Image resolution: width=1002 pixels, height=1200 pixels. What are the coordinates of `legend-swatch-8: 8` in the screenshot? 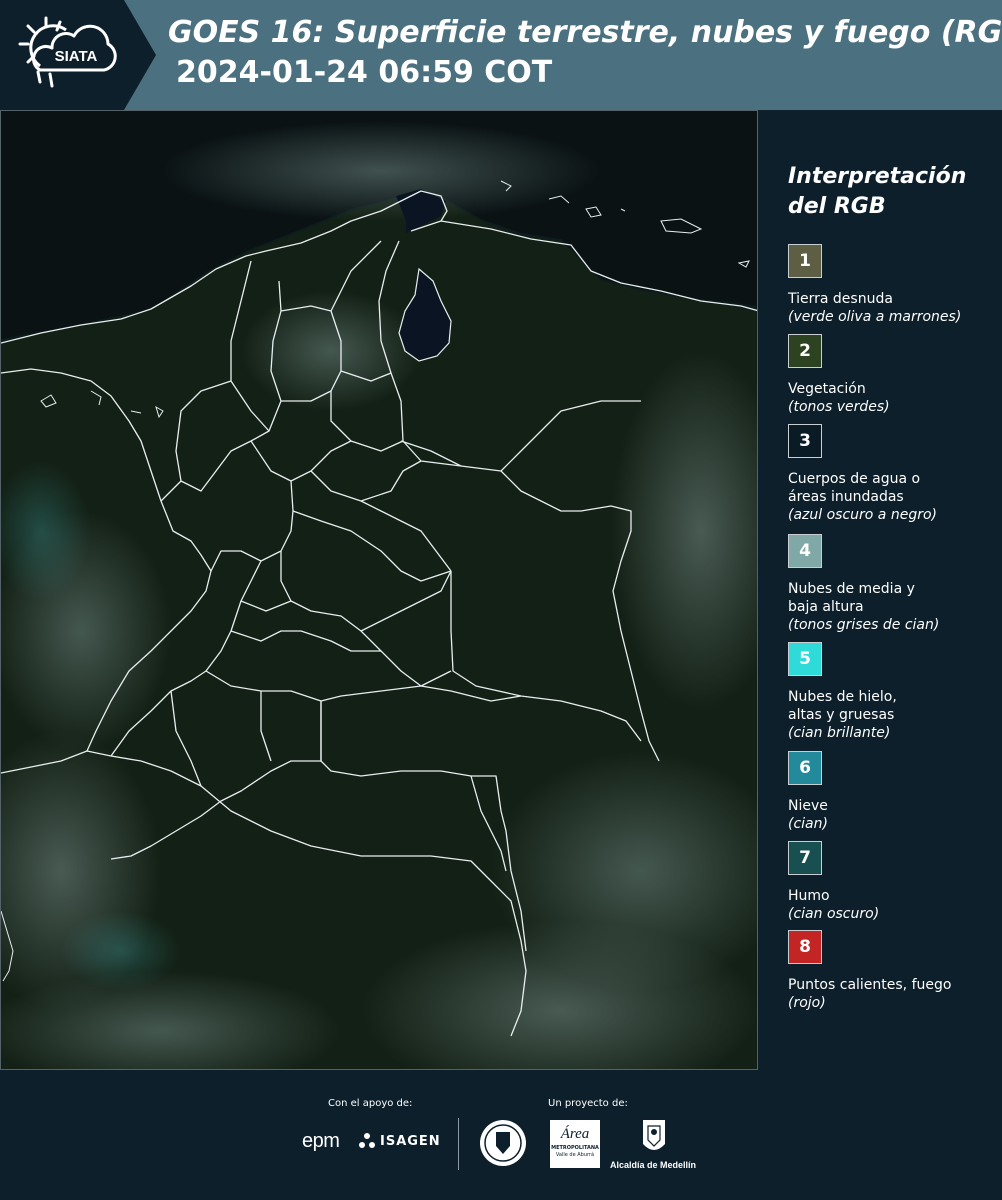 It's located at (805, 947).